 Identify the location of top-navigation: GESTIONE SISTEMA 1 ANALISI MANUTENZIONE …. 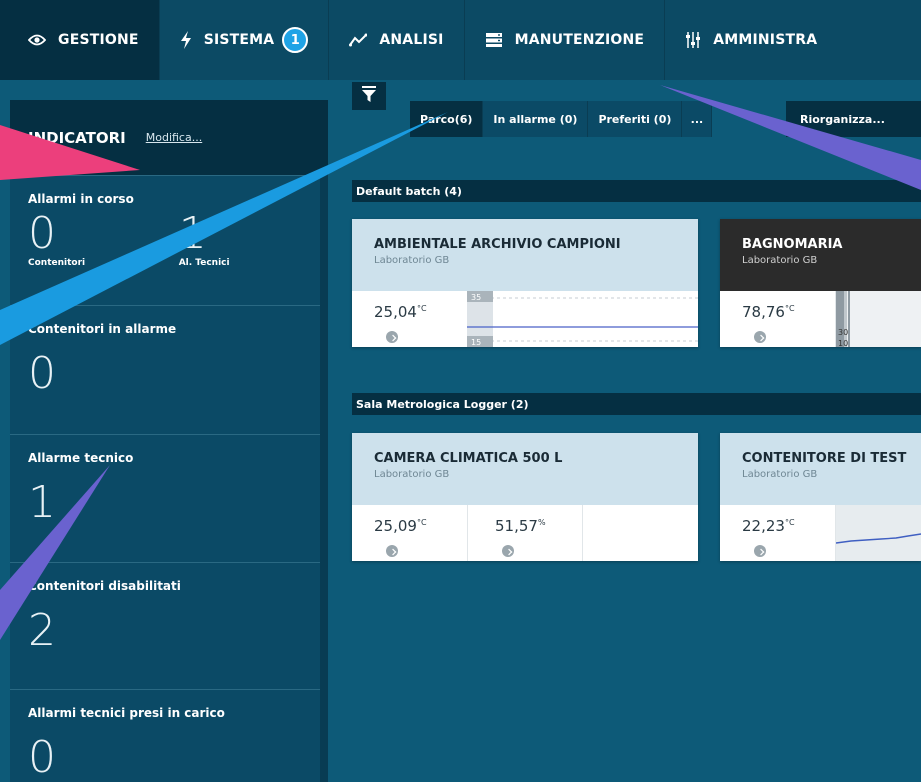
(460, 40).